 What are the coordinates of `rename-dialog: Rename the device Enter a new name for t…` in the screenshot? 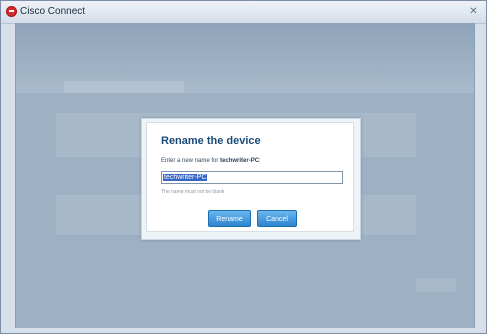 It's located at (250, 177).